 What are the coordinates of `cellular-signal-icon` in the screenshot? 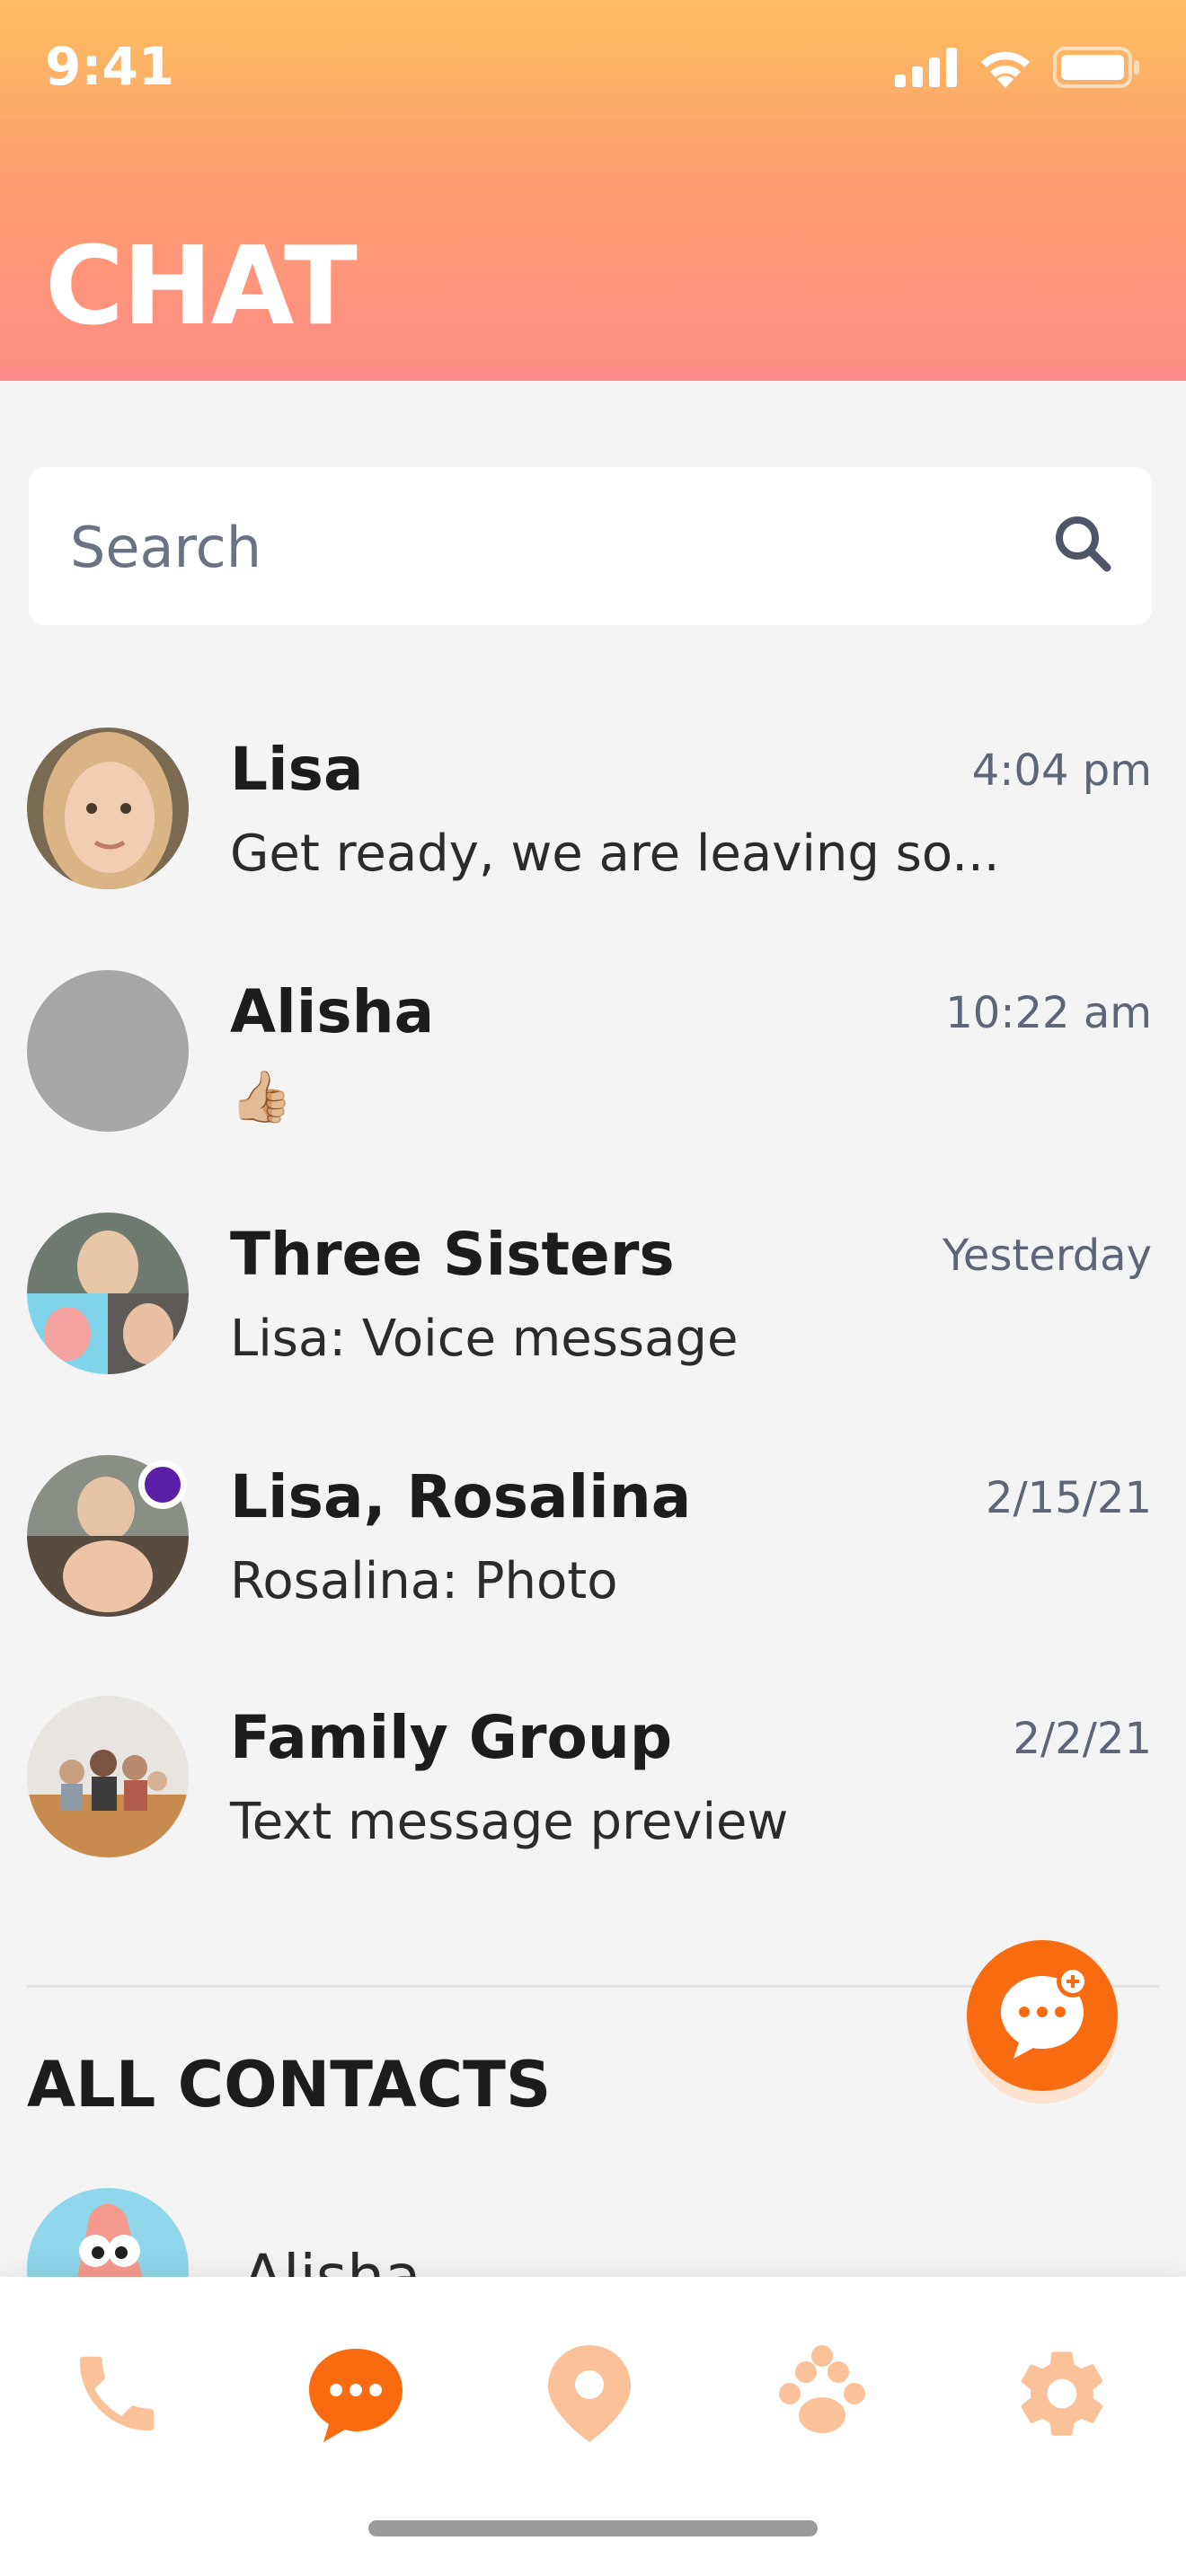 It's located at (926, 67).